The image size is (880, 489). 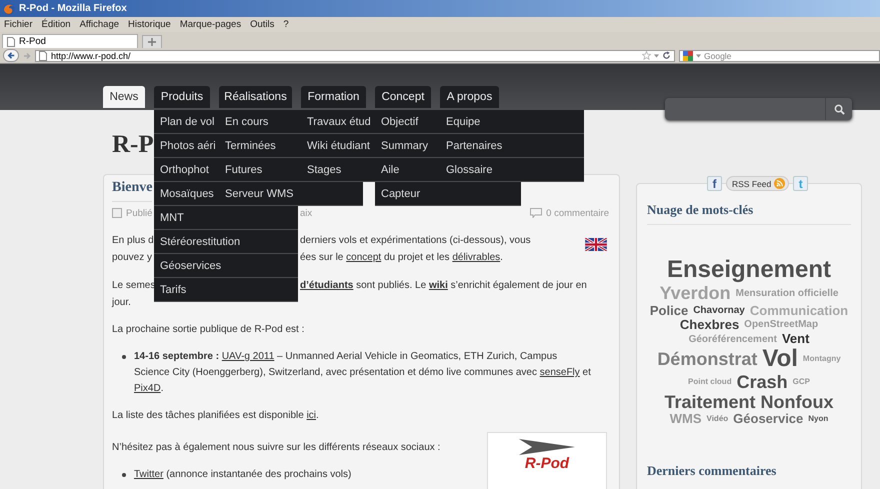 I want to click on menu-item: ?, so click(x=286, y=24).